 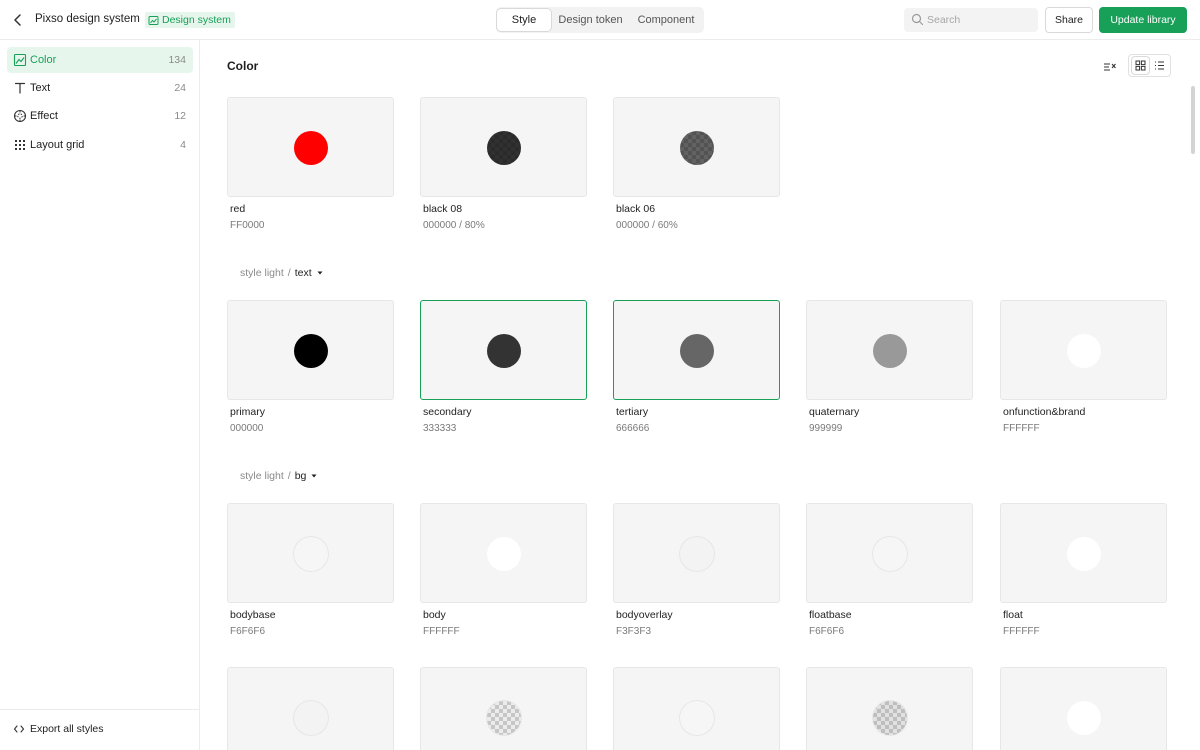 I want to click on design-system-badge: Design system, so click(x=190, y=20).